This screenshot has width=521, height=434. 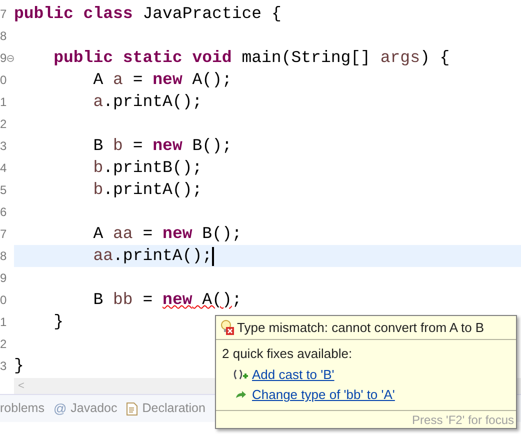 I want to click on cast-plus-icon, so click(x=240, y=375).